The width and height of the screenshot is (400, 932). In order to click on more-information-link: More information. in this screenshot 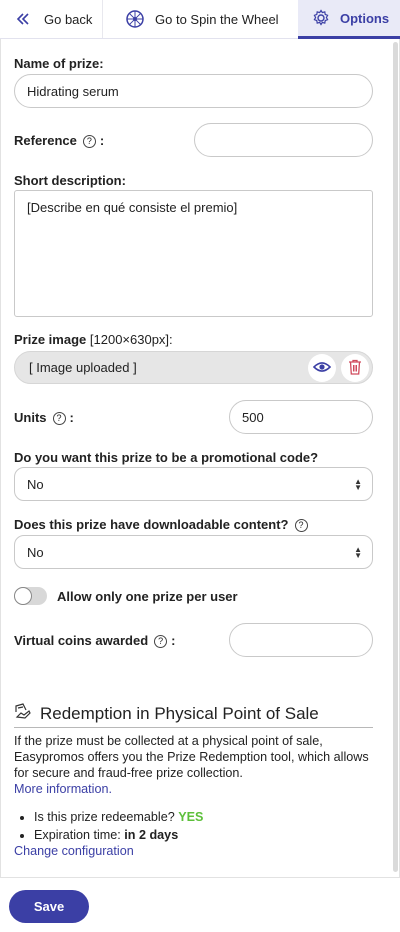, I will do `click(63, 789)`.